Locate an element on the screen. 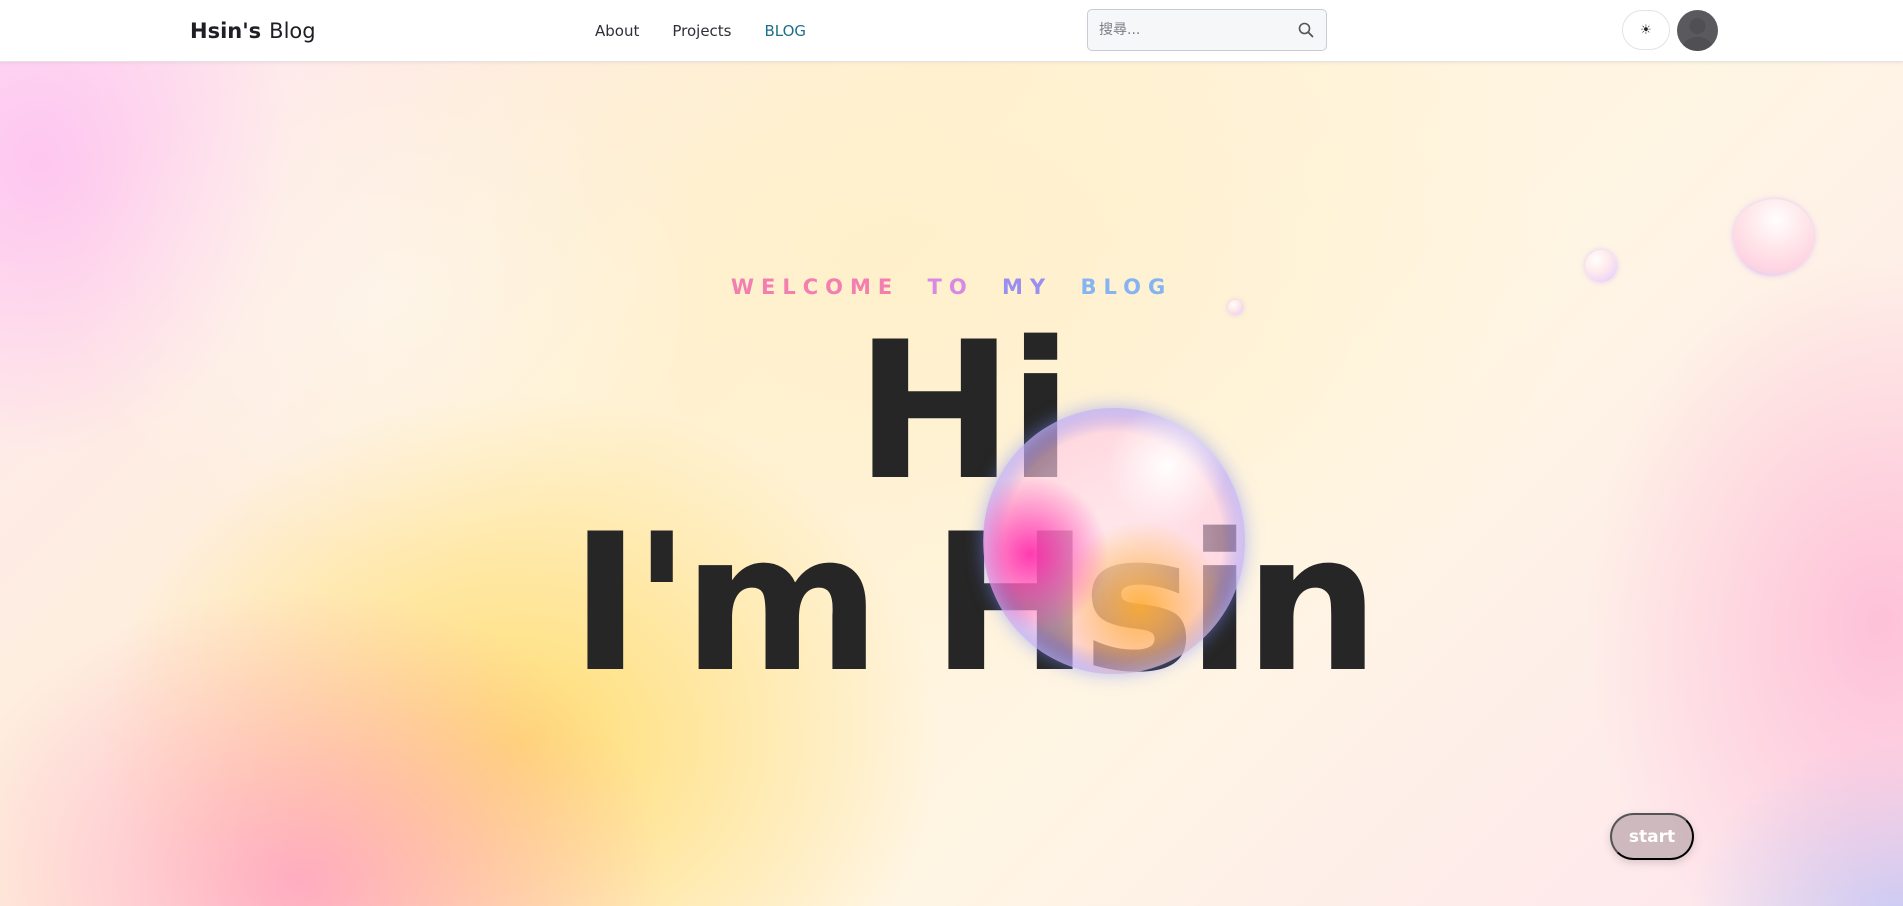 Image resolution: width=1903 pixels, height=906 pixels. theme-toggle-button: ☀ is located at coordinates (1646, 30).